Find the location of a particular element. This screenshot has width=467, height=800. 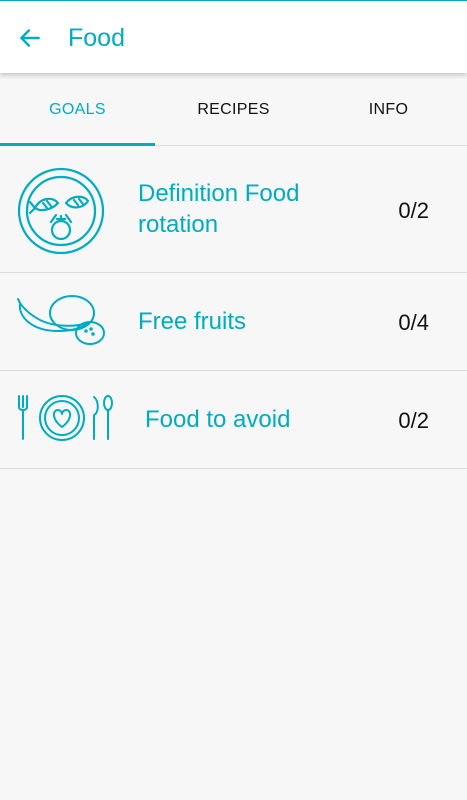

goal-count: 0/4 is located at coordinates (413, 322).